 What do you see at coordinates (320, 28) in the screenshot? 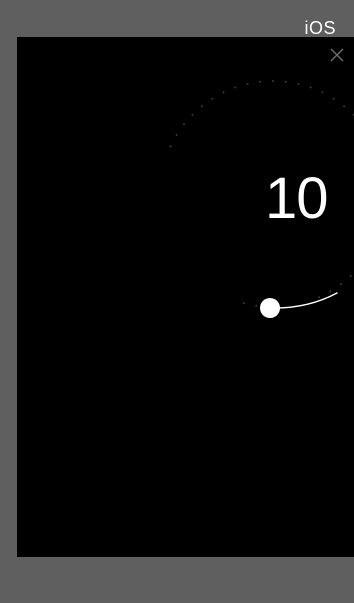
I see `platform-label: iOS` at bounding box center [320, 28].